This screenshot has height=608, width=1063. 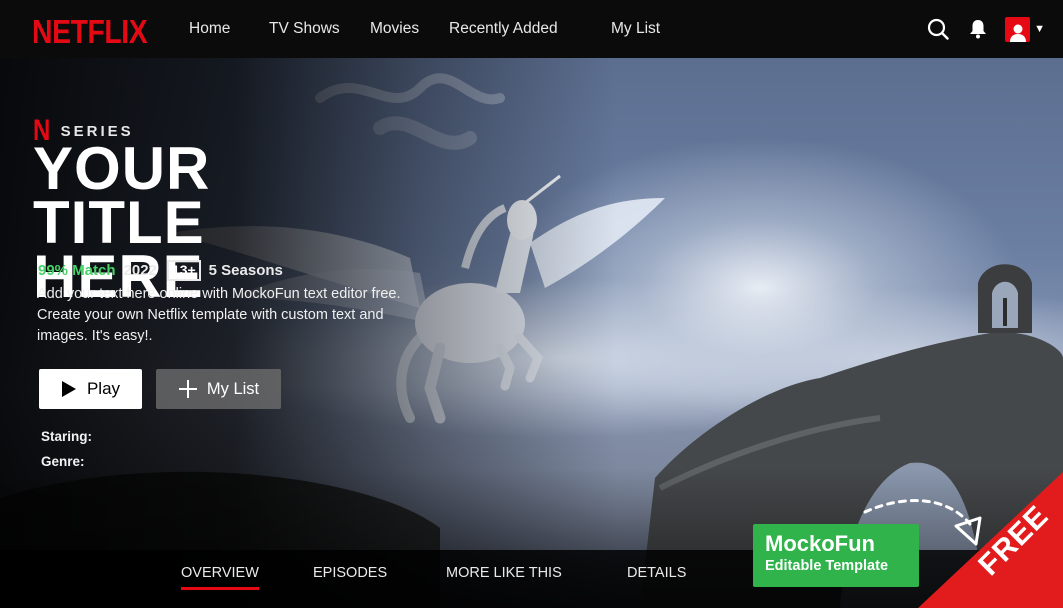 What do you see at coordinates (304, 29) in the screenshot?
I see `nav-tv-shows: TV Shows` at bounding box center [304, 29].